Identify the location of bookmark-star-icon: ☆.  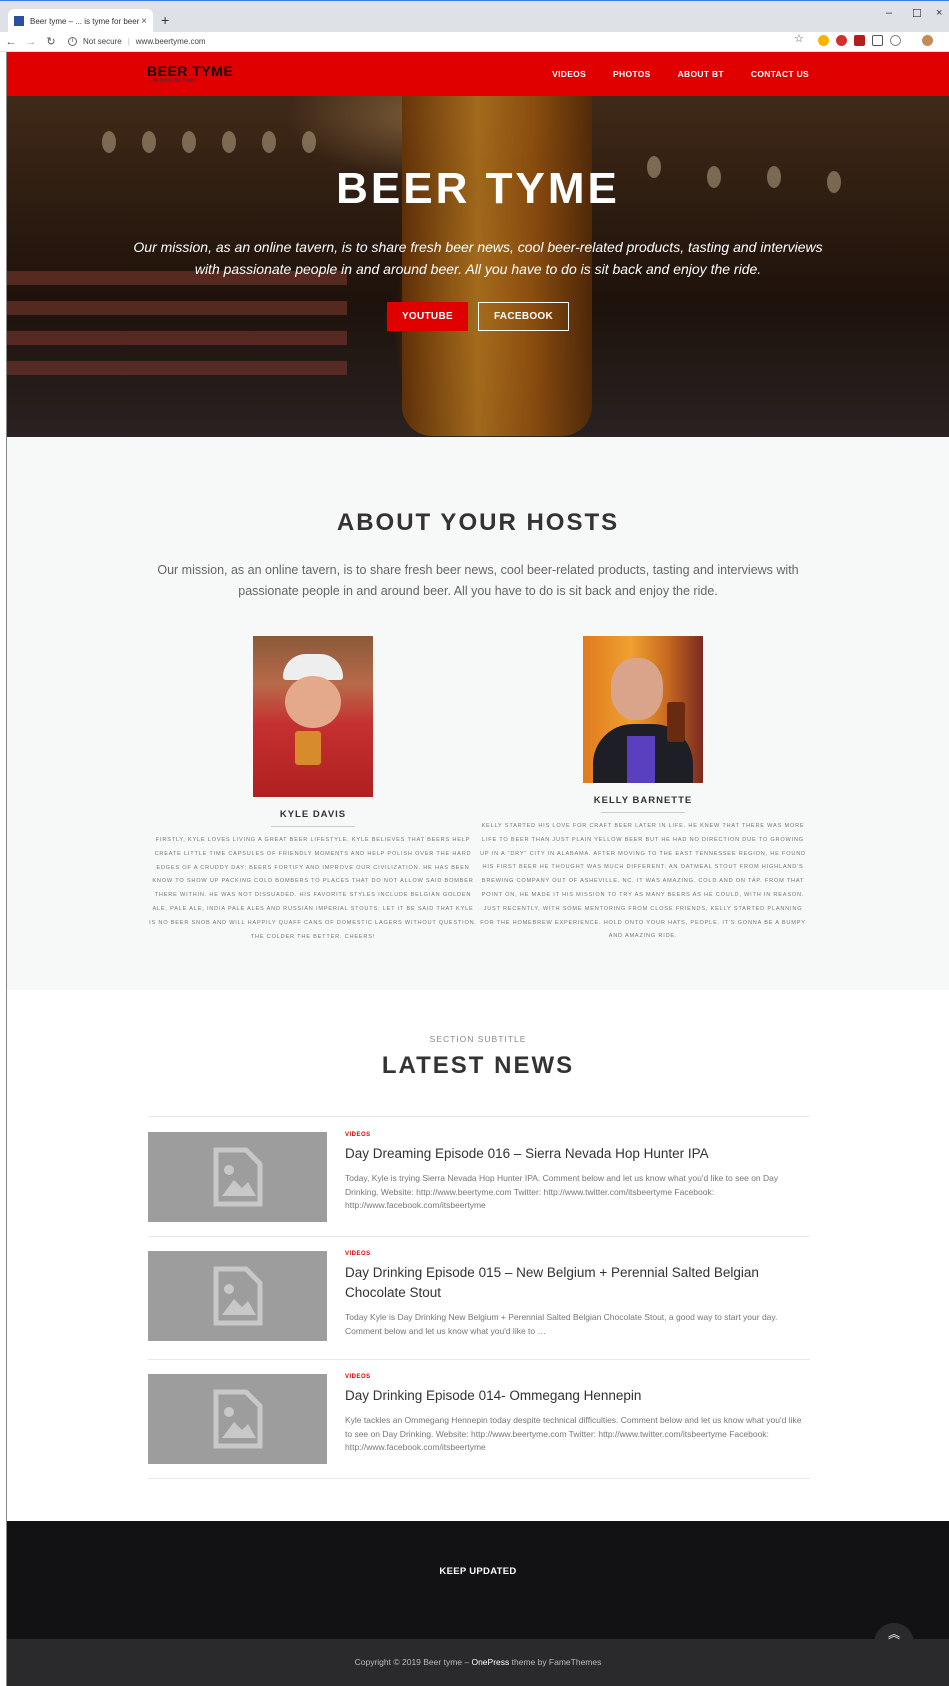
(799, 39).